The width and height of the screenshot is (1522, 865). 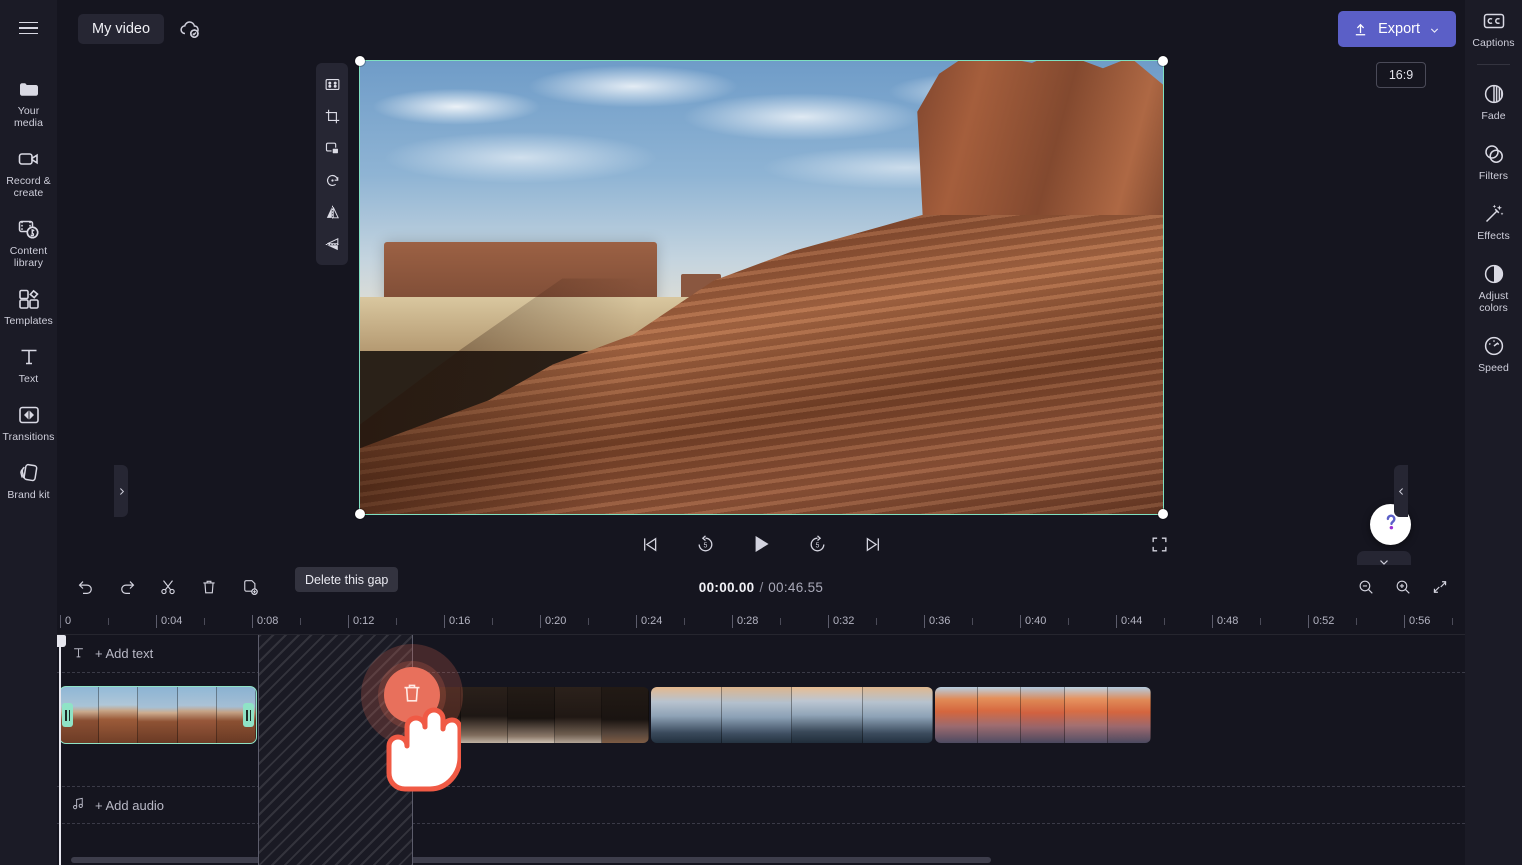 What do you see at coordinates (105, 654) in the screenshot?
I see `add-text-row: + Add text` at bounding box center [105, 654].